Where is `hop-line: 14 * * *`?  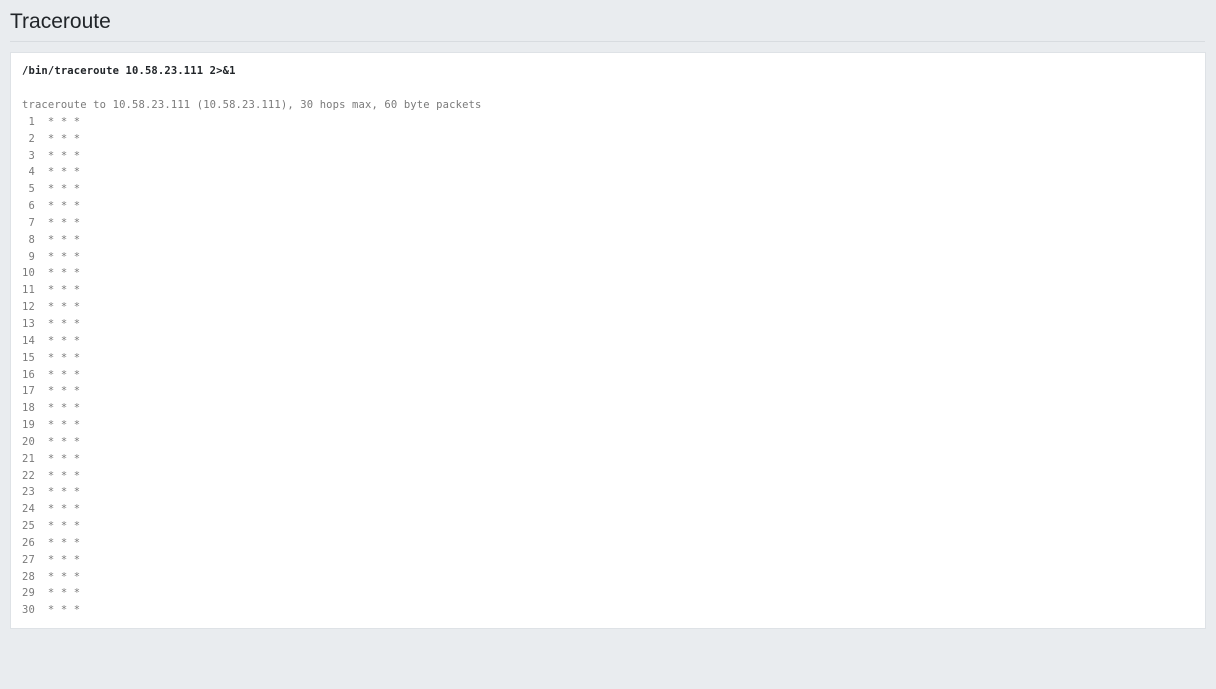
hop-line: 14 * * * is located at coordinates (51, 340).